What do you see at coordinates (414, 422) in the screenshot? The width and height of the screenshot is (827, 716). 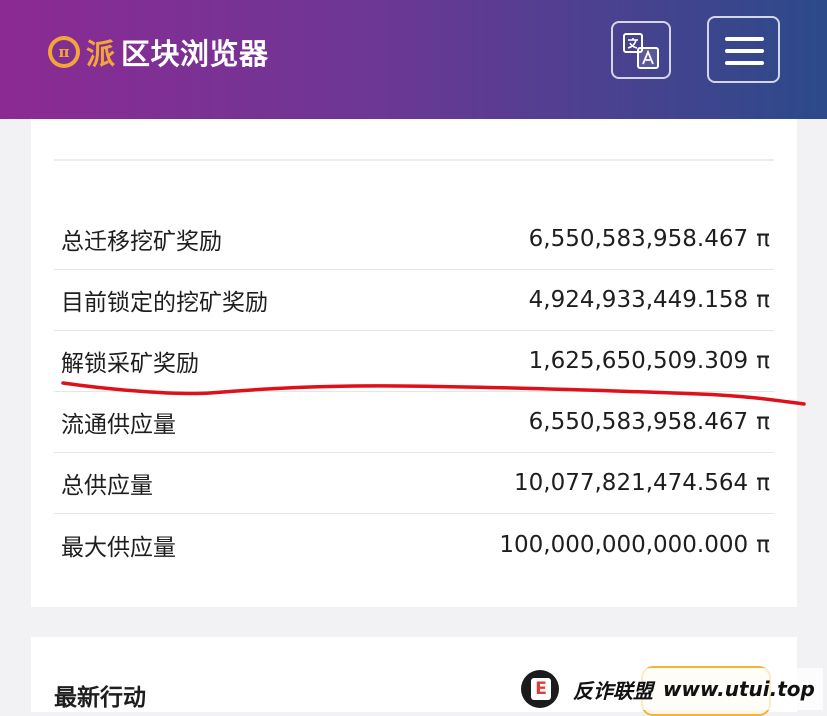 I see `stat-row-circulating-supply: 流通供应量 6,550,583,958.467 π` at bounding box center [414, 422].